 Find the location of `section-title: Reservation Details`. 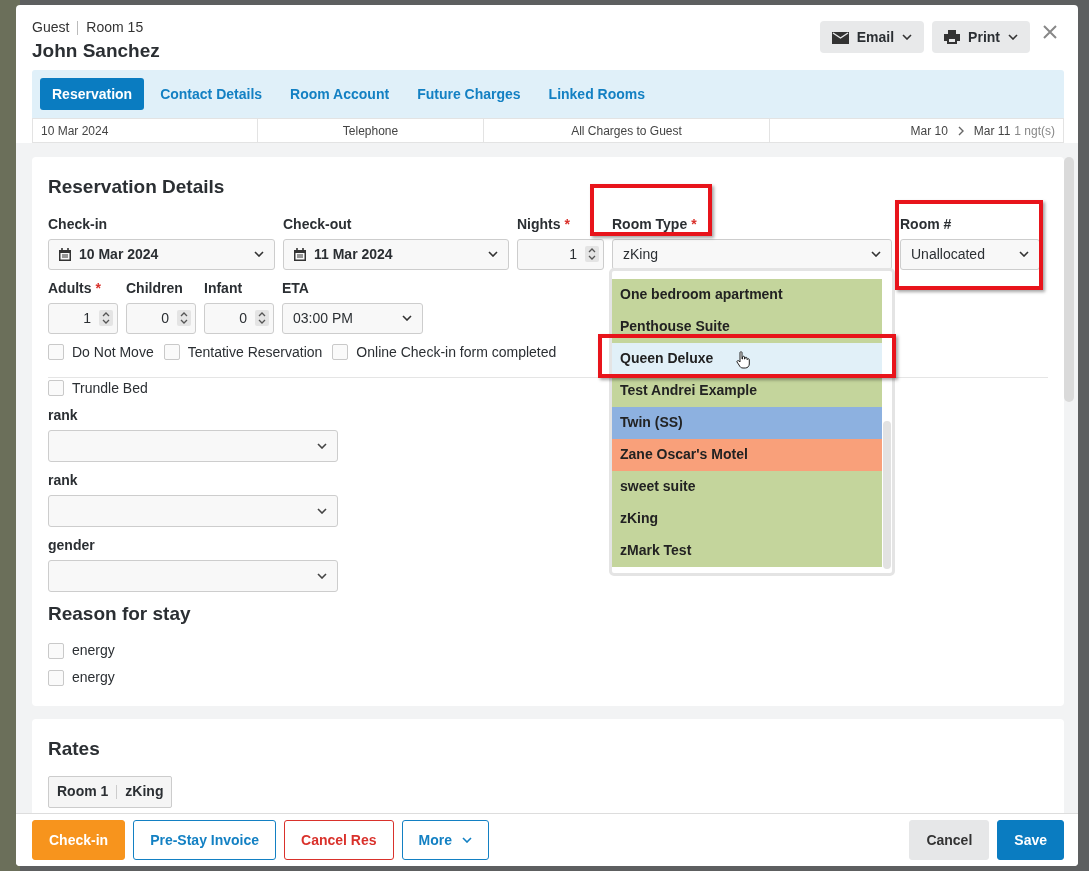

section-title: Reservation Details is located at coordinates (137, 187).